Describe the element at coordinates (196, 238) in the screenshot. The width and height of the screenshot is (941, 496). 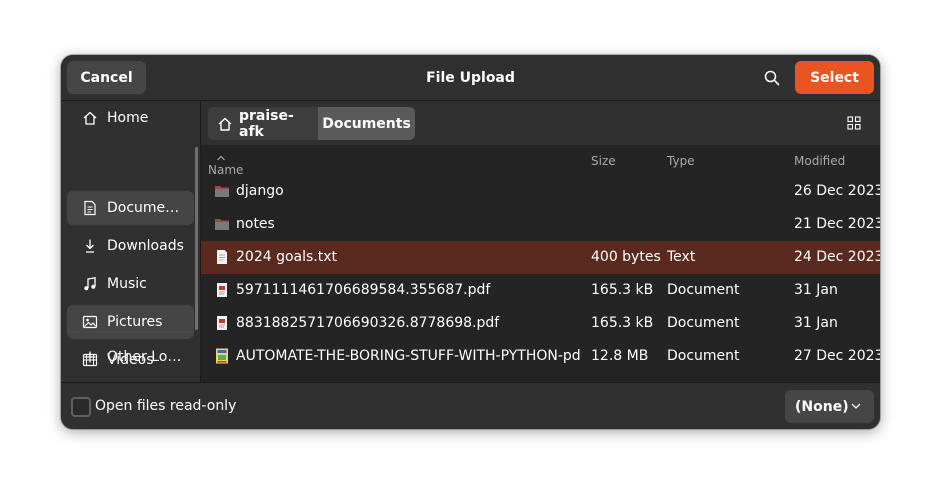
I see `sidebar-scrollbar` at that location.